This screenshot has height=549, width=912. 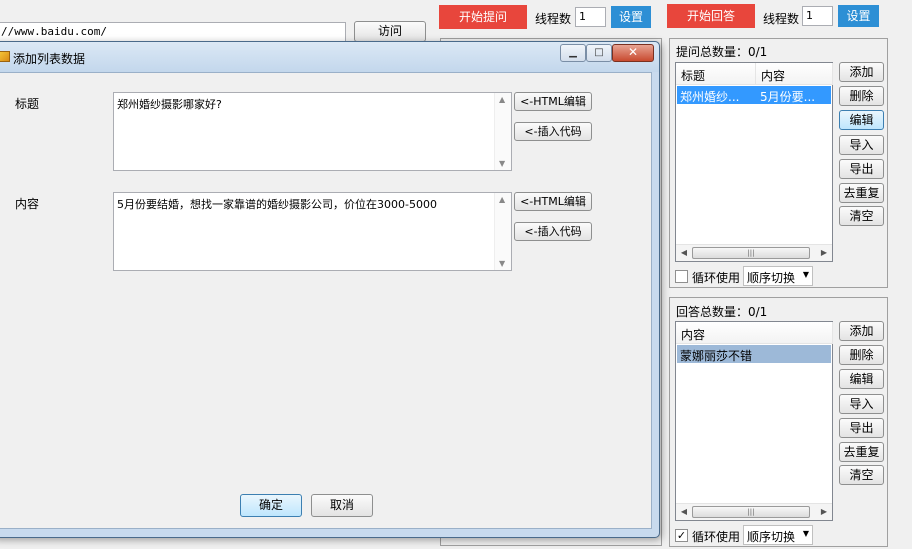 What do you see at coordinates (502, 231) in the screenshot?
I see `content-vscroll: ▲ ▼` at bounding box center [502, 231].